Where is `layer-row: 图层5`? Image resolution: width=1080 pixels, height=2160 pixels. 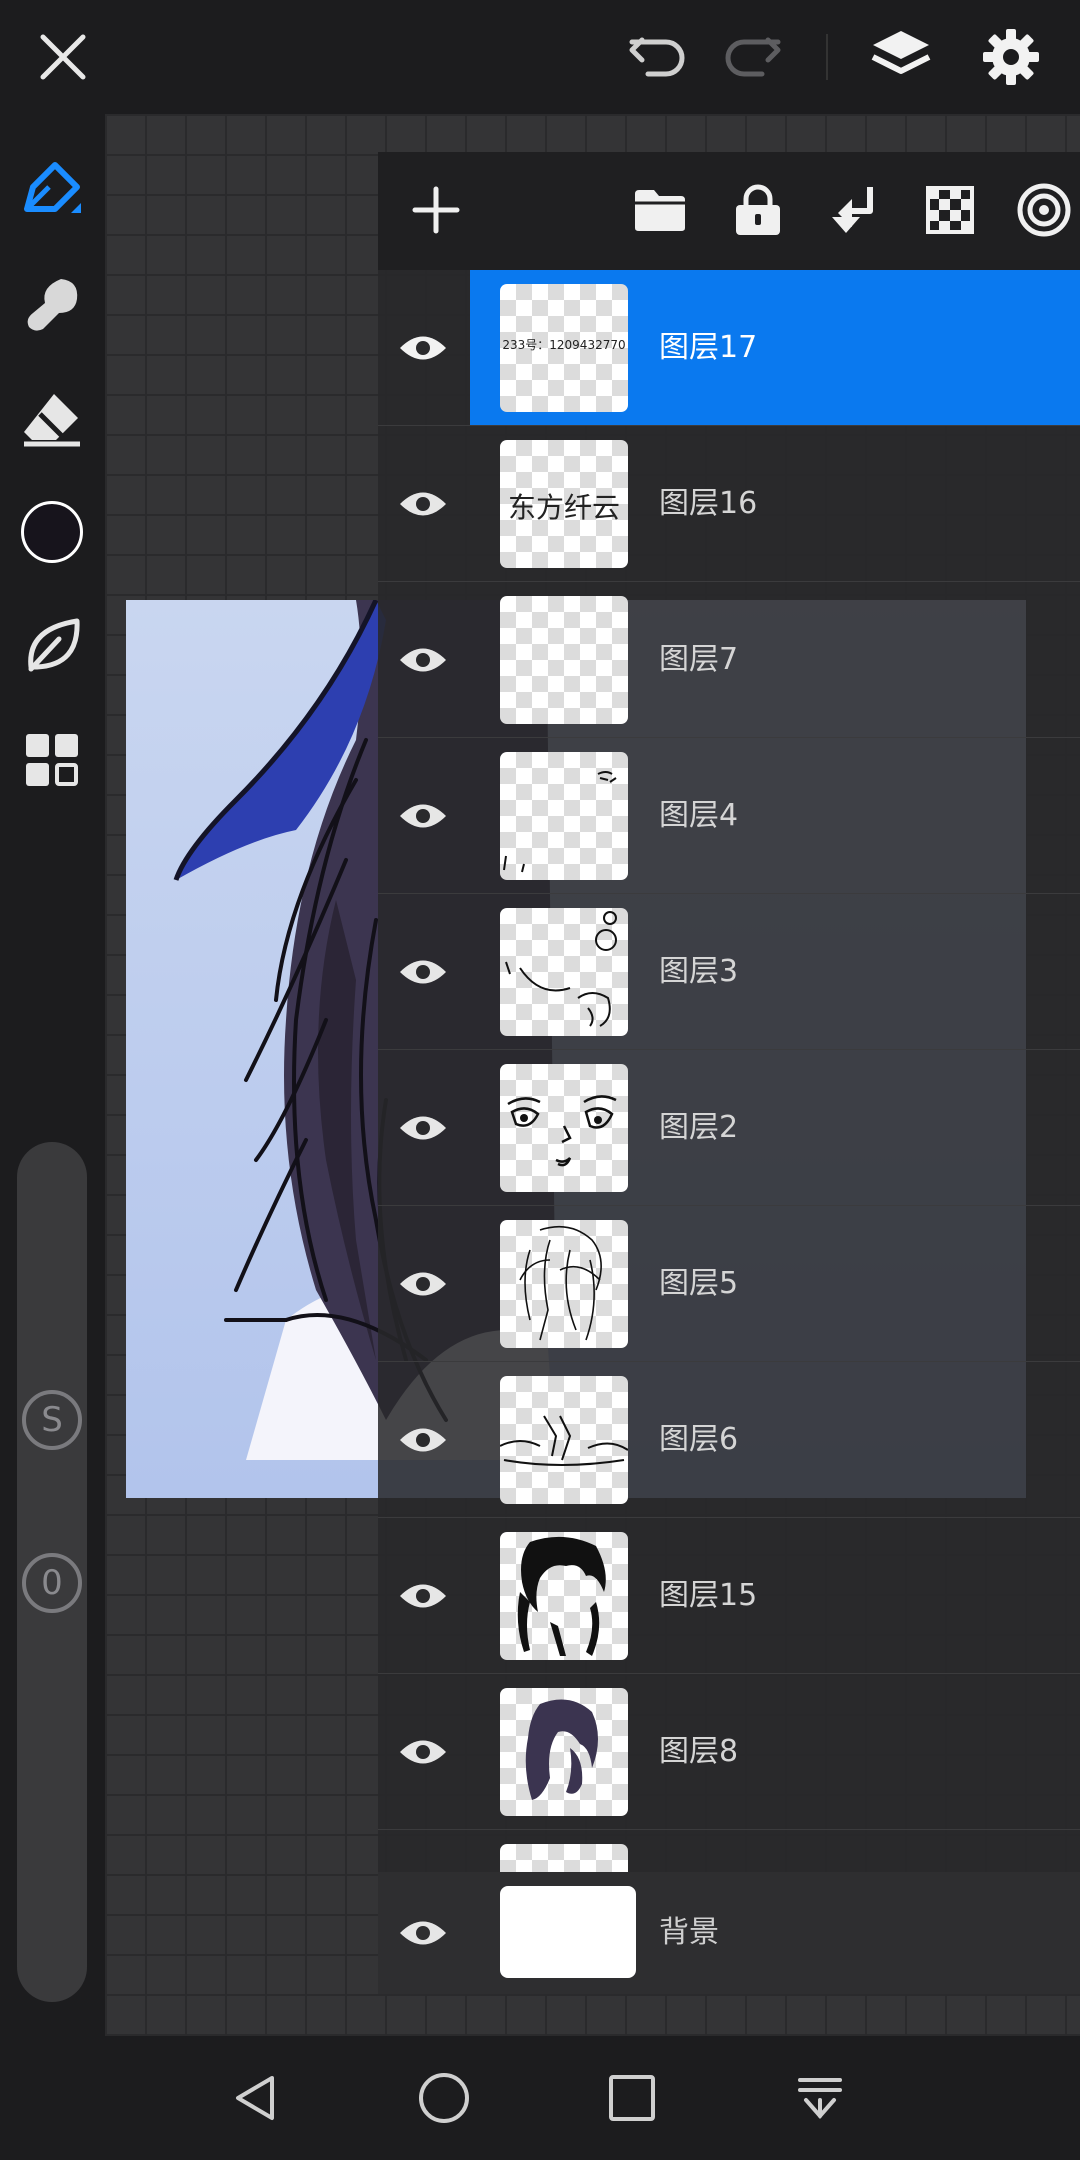
layer-row: 图层5 is located at coordinates (729, 1283).